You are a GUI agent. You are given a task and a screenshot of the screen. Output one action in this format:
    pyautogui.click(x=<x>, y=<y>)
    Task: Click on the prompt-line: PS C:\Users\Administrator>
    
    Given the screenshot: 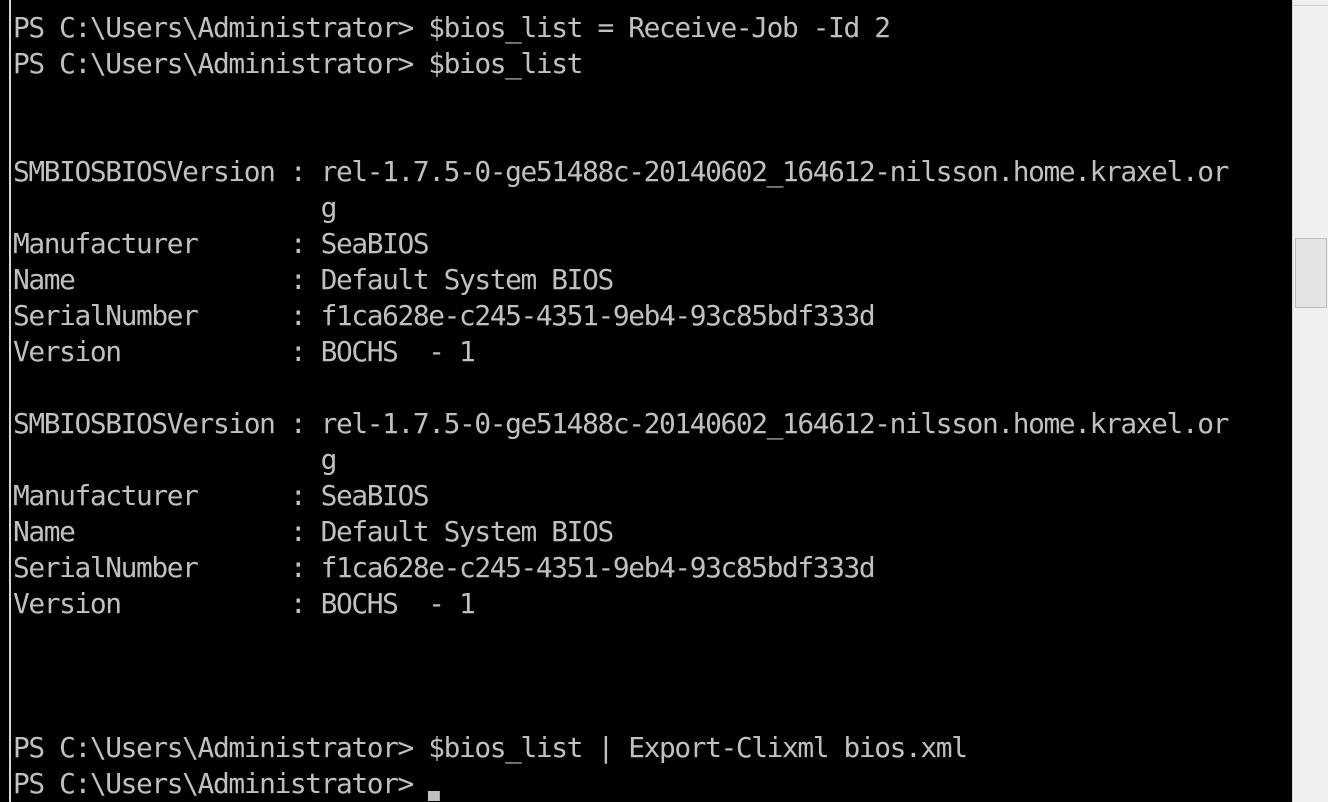 What is the action you would take?
    pyautogui.click(x=649, y=784)
    